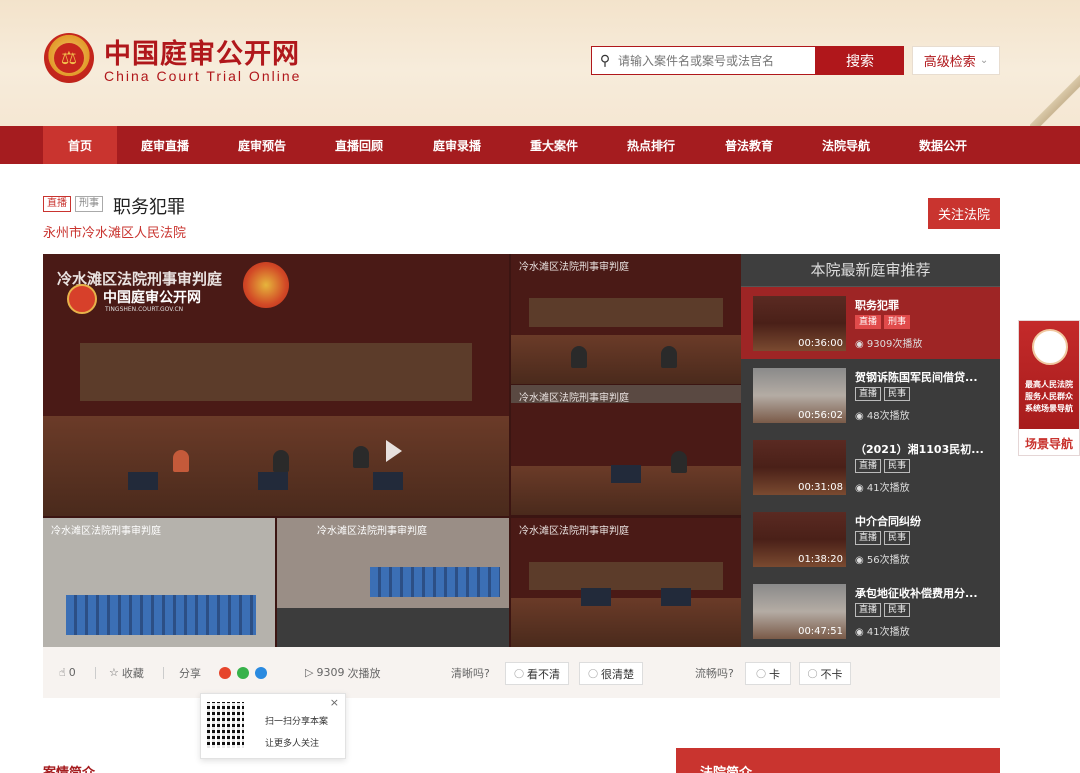 The height and width of the screenshot is (773, 1080). What do you see at coordinates (860, 60) in the screenshot?
I see `search-button: 搜索` at bounding box center [860, 60].